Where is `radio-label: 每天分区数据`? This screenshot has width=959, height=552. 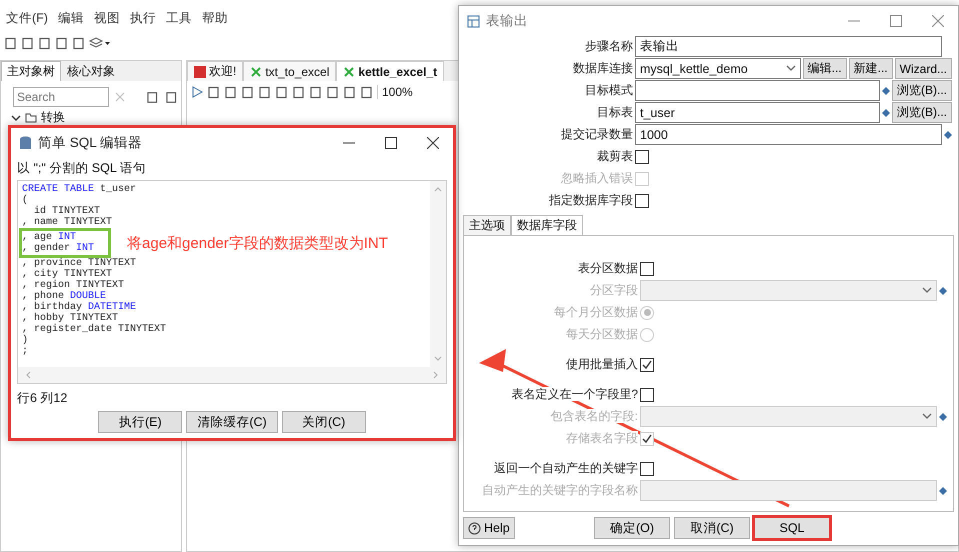 radio-label: 每天分区数据 is located at coordinates (602, 334).